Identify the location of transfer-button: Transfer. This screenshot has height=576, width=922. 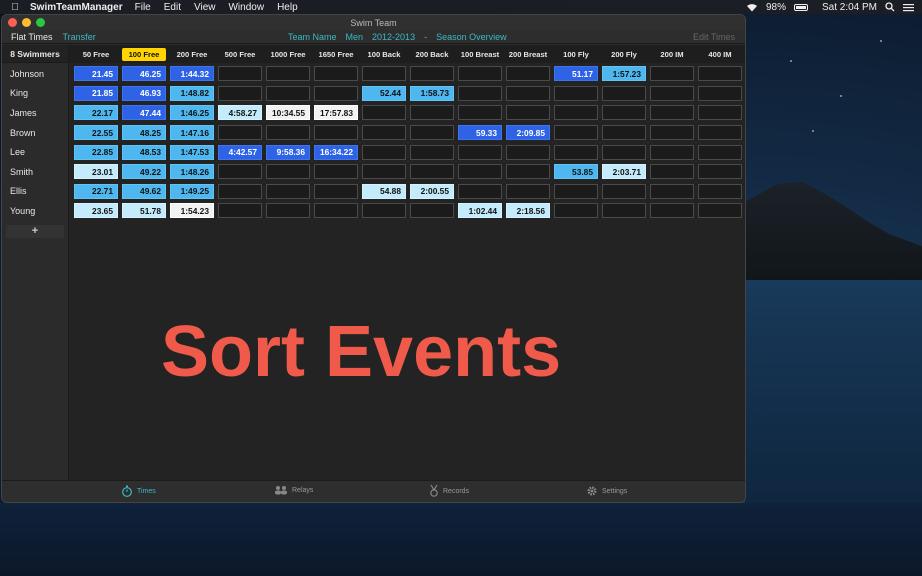
(79, 37).